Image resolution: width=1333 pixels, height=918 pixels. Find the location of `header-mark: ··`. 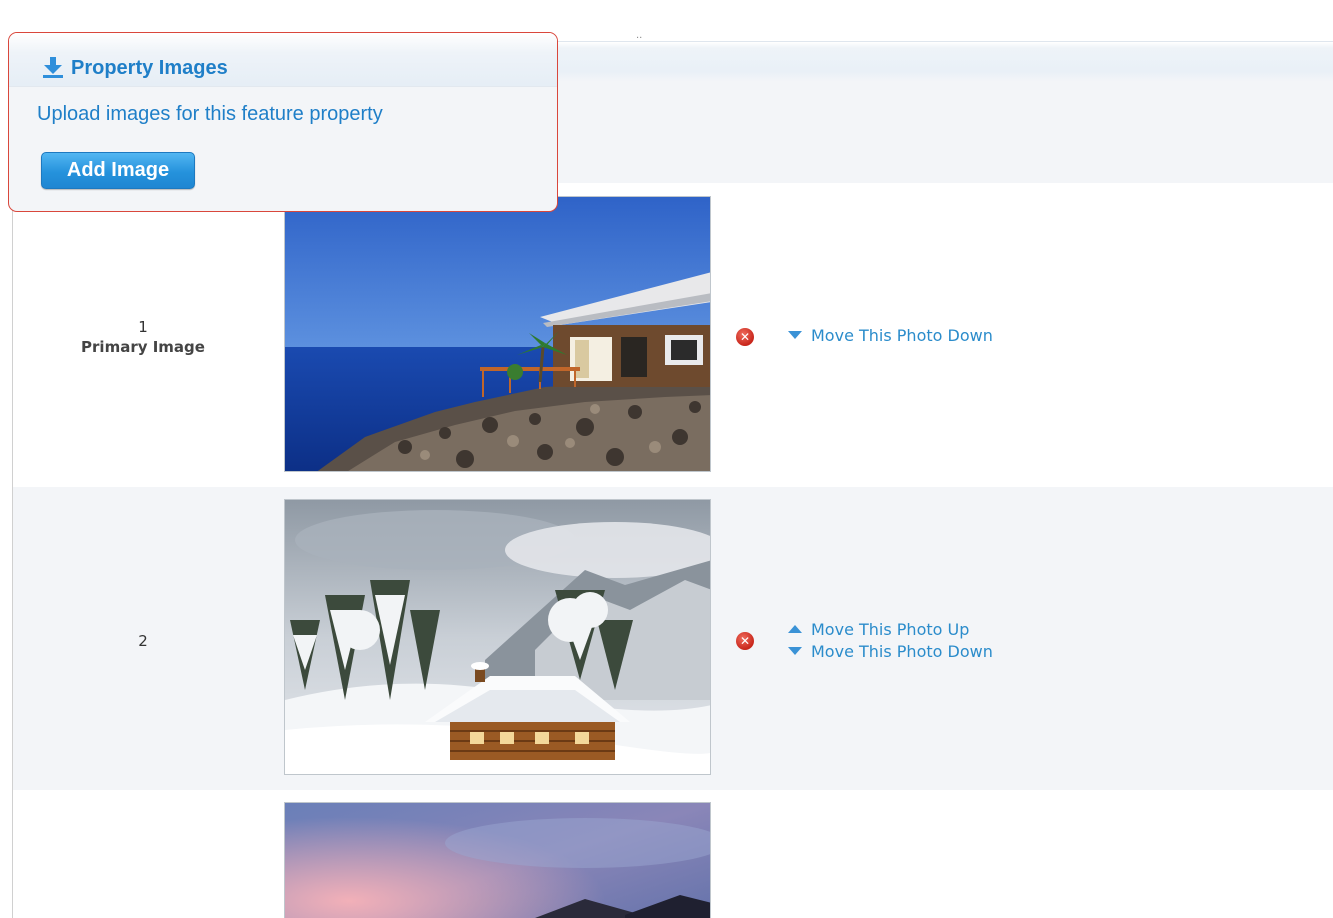

header-mark: ·· is located at coordinates (639, 38).